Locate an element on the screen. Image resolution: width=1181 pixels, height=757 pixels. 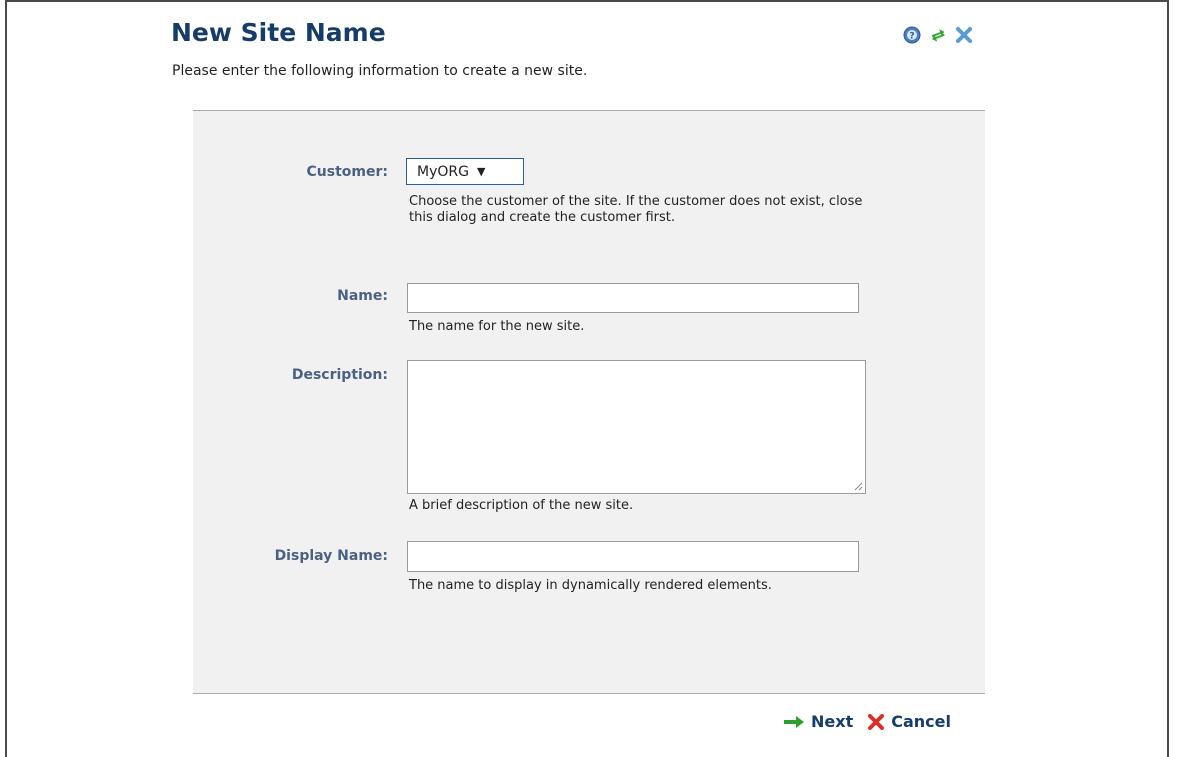
cancel-button: Cancel is located at coordinates (909, 721).